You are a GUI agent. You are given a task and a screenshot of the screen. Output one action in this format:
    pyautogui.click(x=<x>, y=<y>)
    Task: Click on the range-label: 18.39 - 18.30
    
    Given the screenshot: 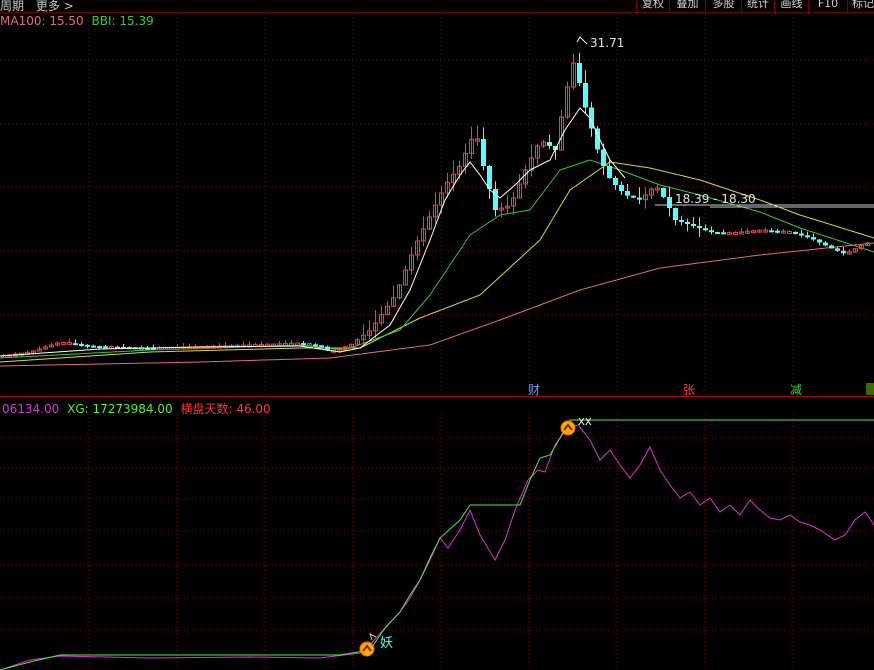 What is the action you would take?
    pyautogui.click(x=715, y=199)
    